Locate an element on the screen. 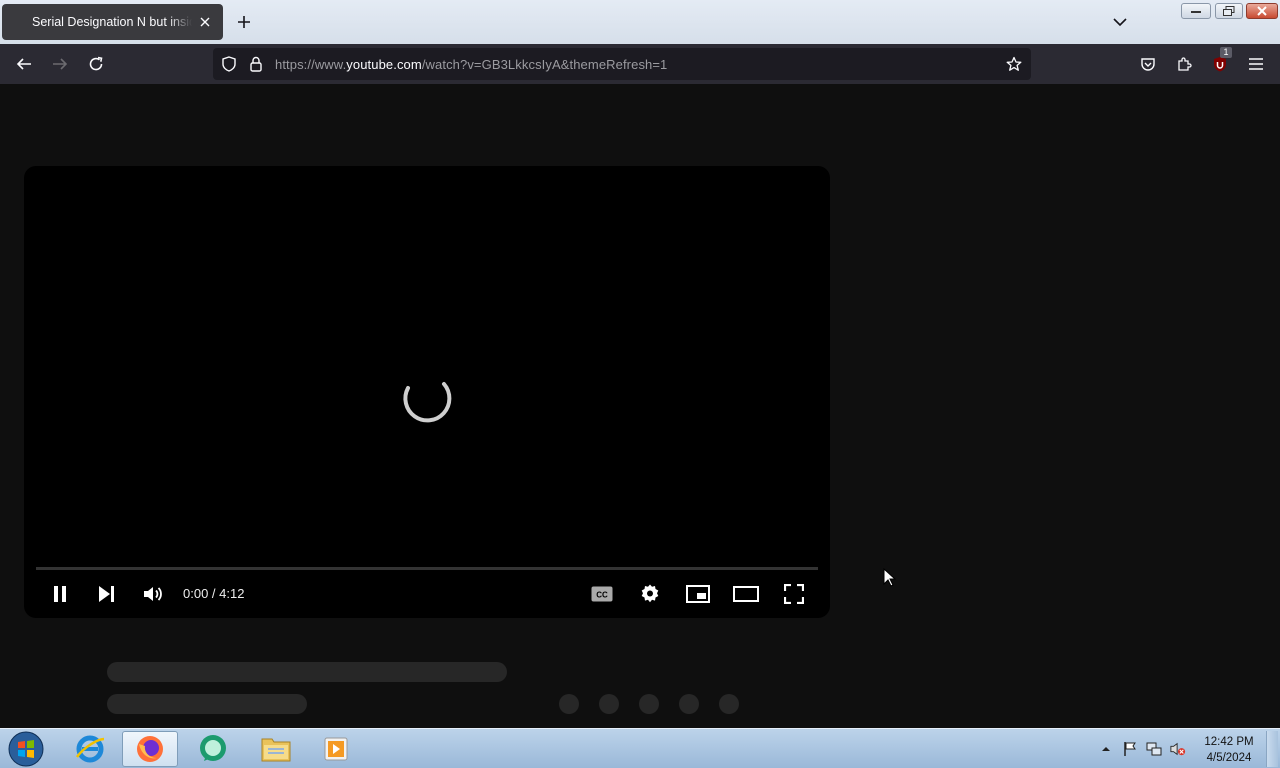 This screenshot has width=1280, height=768. internet-explorer-icon is located at coordinates (90, 749).